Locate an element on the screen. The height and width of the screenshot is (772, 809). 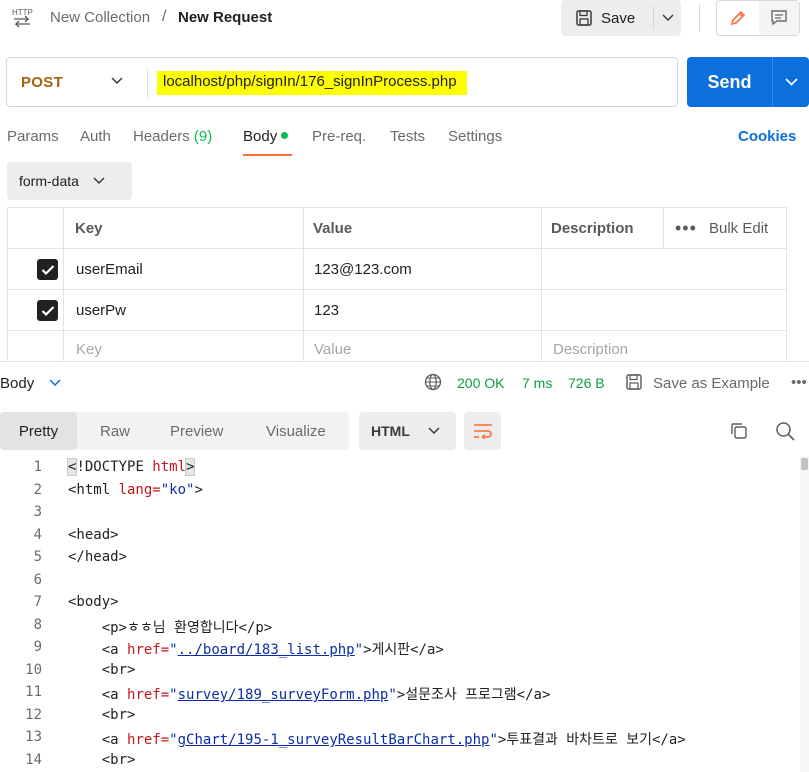
code-text: <body> is located at coordinates (93, 602).